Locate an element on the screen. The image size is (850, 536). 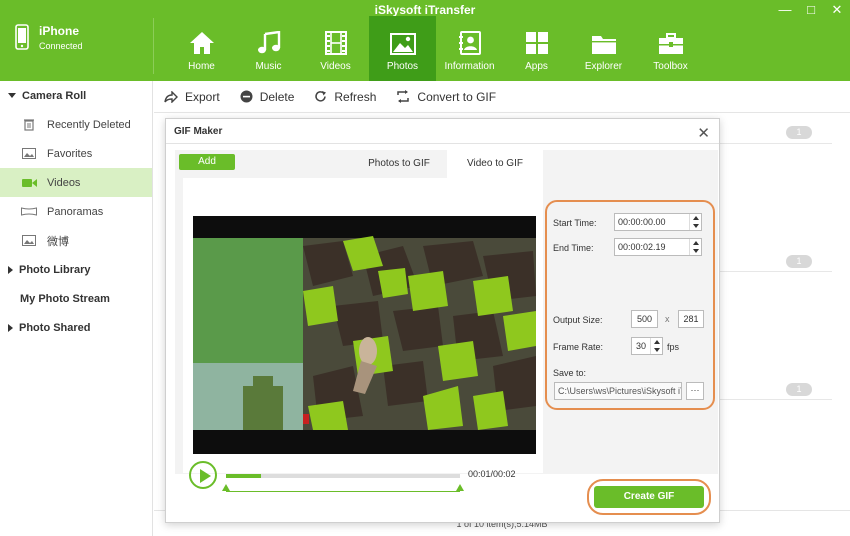
trim-end-handle is located at coordinates (460, 487).